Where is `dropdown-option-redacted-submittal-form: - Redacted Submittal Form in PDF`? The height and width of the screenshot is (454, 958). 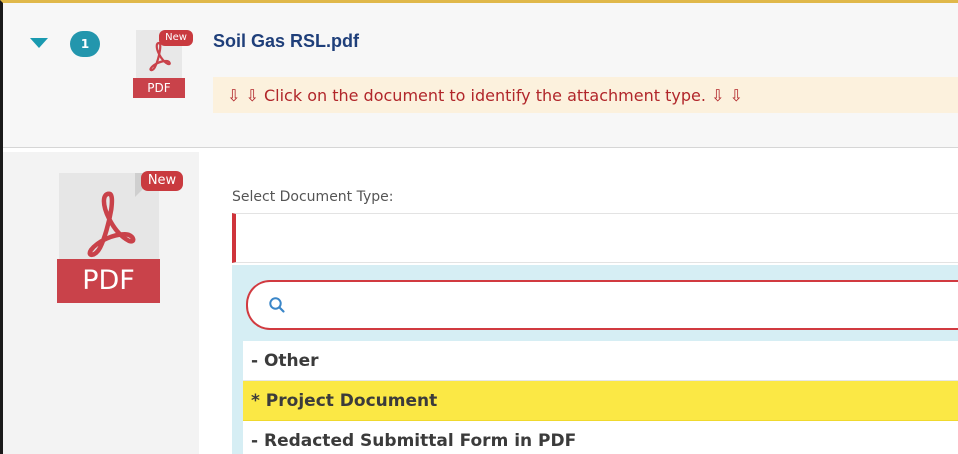 dropdown-option-redacted-submittal-form: - Redacted Submittal Form in PDF is located at coordinates (600, 437).